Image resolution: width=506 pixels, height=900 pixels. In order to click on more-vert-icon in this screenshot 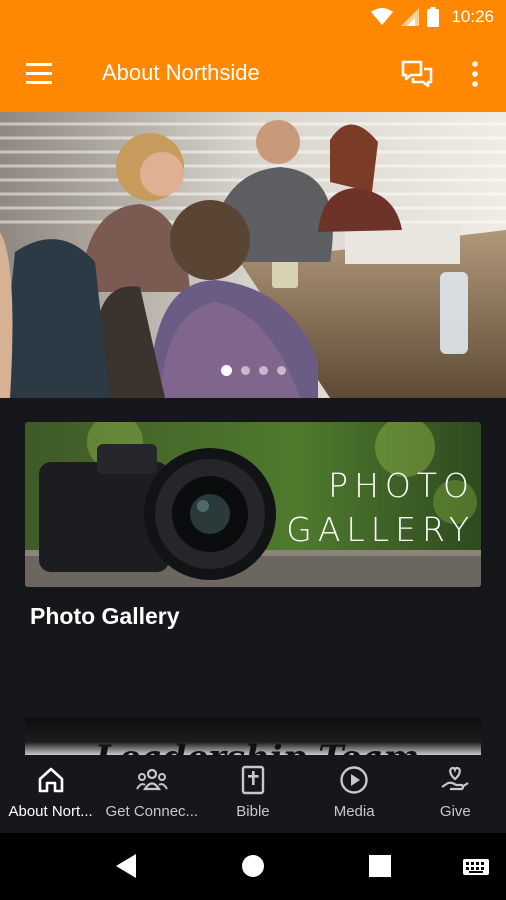, I will do `click(475, 74)`.